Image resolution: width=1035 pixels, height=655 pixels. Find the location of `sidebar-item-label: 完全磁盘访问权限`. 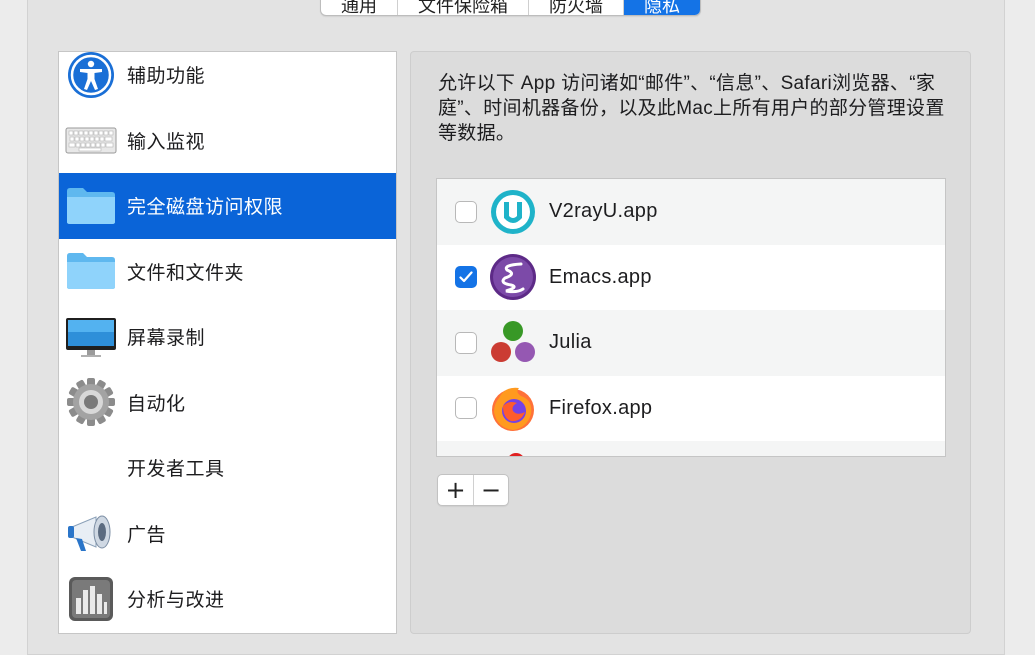

sidebar-item-label: 完全磁盘访问权限 is located at coordinates (205, 208).